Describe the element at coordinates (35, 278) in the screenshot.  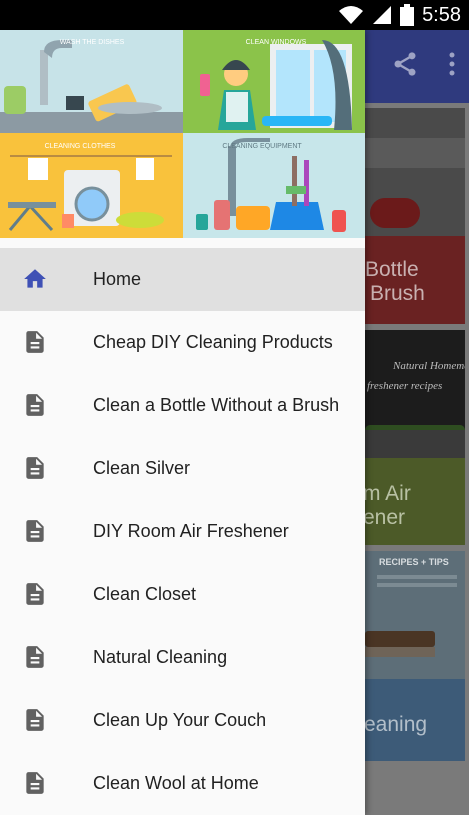
I see `home-icon` at that location.